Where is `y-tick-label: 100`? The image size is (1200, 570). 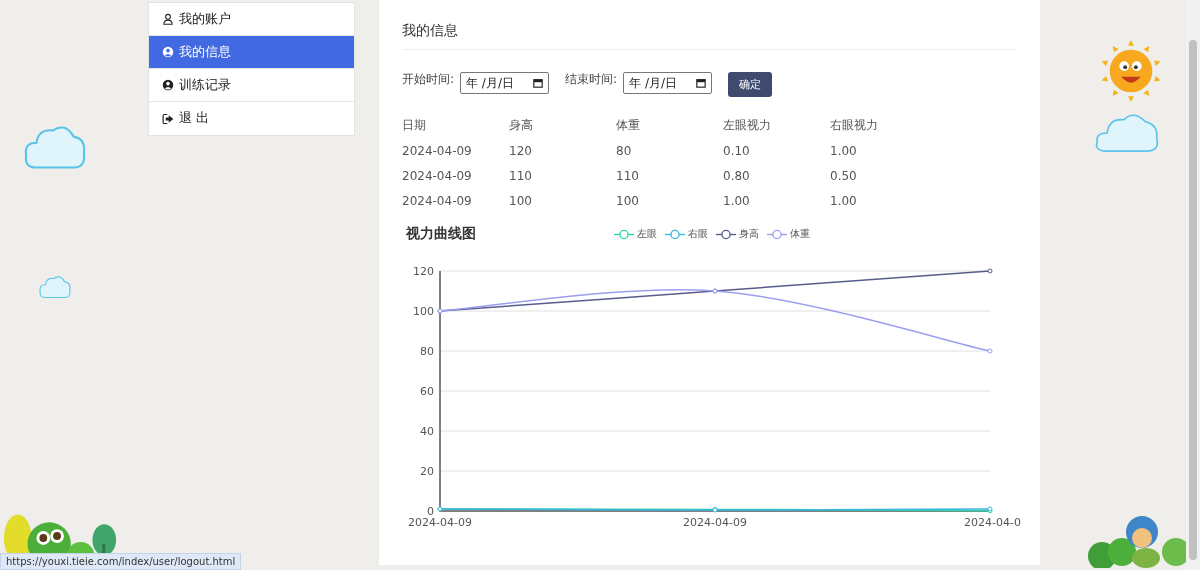 y-tick-label: 100 is located at coordinates (423, 311).